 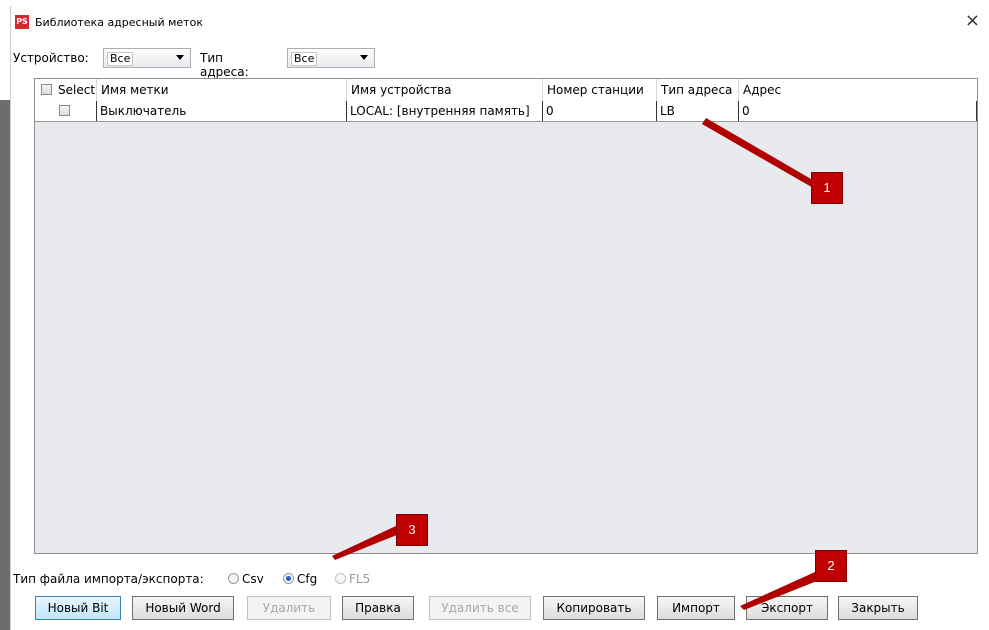 What do you see at coordinates (758, 153) in the screenshot?
I see `callout-1-arrow` at bounding box center [758, 153].